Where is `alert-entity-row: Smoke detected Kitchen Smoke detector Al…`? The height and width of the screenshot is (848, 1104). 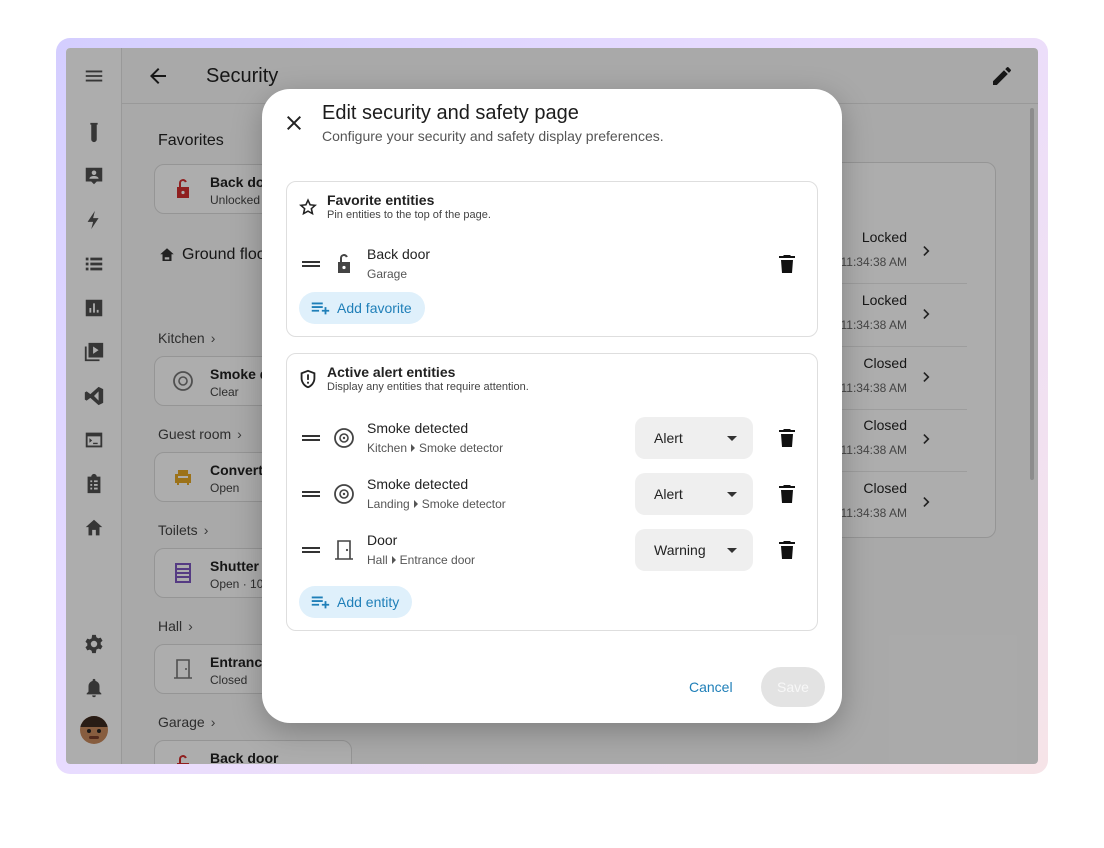 alert-entity-row: Smoke detected Kitchen Smoke detector Al… is located at coordinates (552, 438).